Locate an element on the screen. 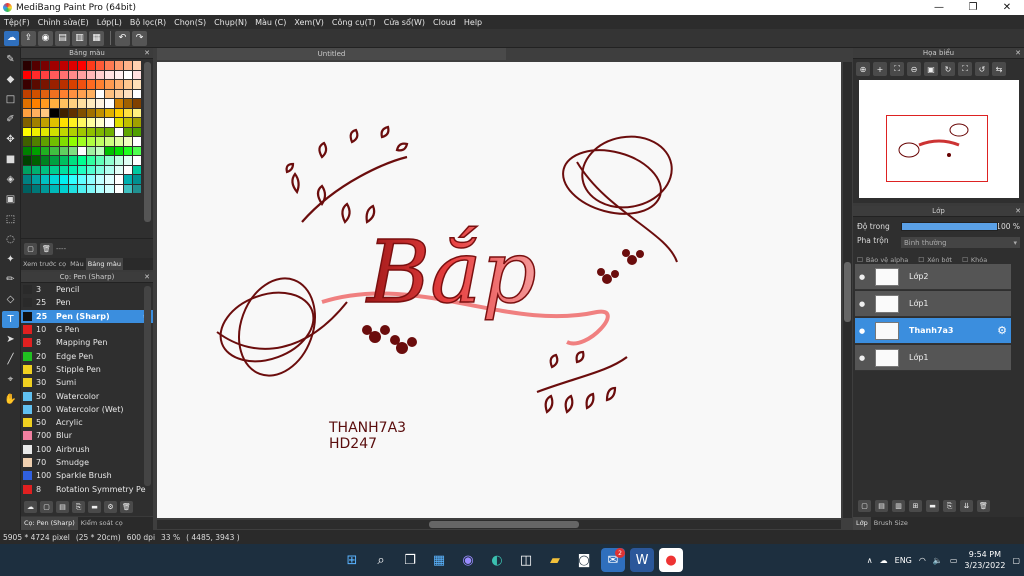 Image resolution: width=1024 pixels, height=576 pixels. cloud-tray-icon: ☁ is located at coordinates (884, 560).